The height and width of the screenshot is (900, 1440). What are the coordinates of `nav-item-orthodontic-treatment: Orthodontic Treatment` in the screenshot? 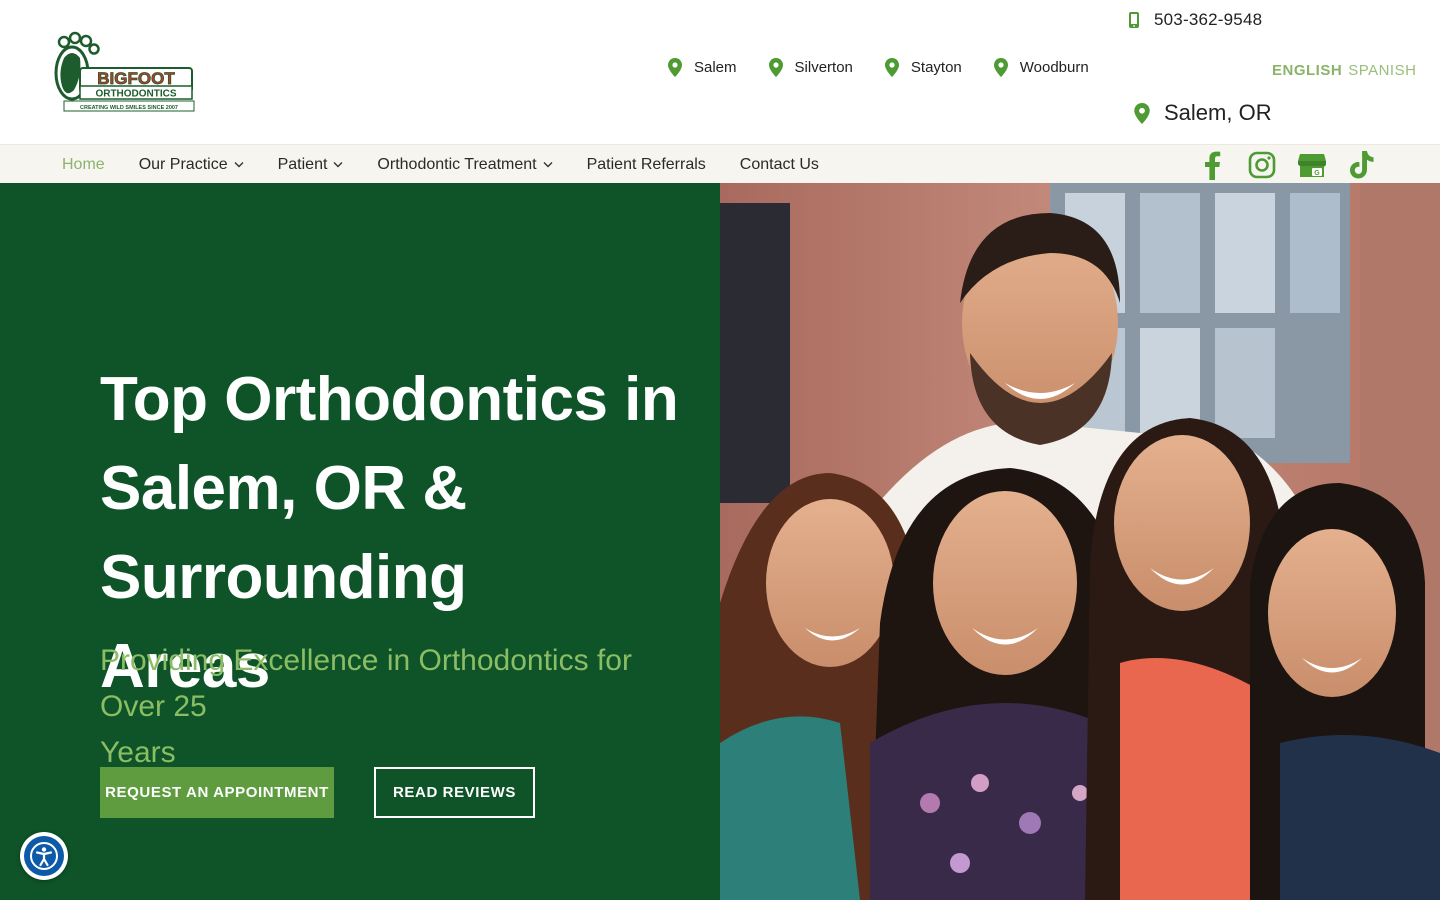 It's located at (465, 164).